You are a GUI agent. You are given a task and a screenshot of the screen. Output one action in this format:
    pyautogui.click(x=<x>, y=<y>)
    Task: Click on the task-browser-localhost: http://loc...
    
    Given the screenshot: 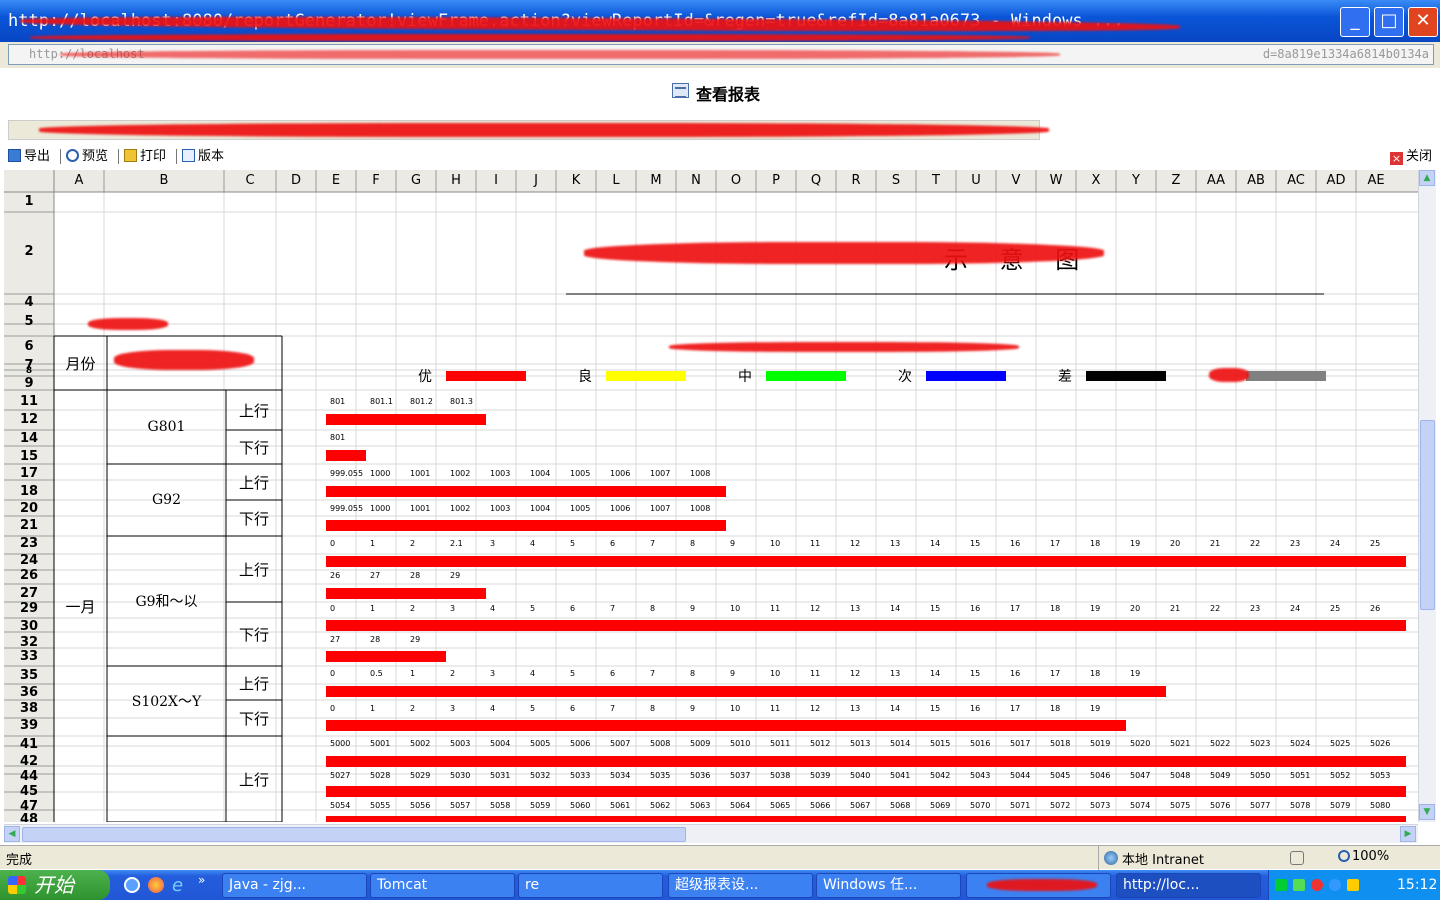 What is the action you would take?
    pyautogui.click(x=1188, y=885)
    